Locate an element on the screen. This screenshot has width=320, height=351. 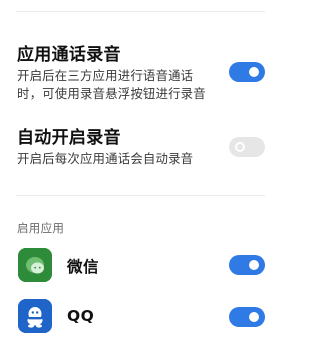
enabled-apps-section-label: 启用应用 is located at coordinates (41, 228).